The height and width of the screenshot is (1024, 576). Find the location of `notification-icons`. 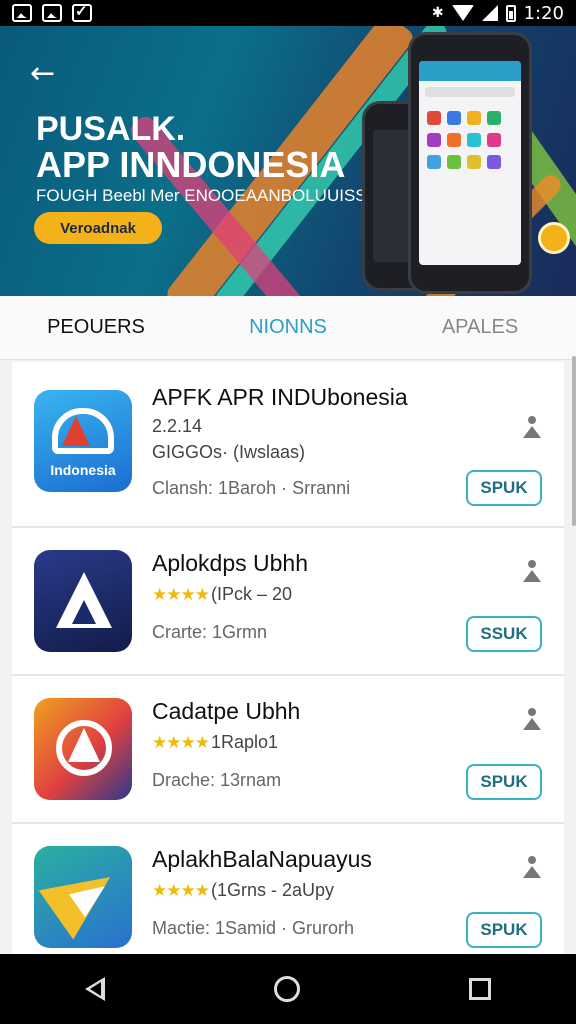

notification-icons is located at coordinates (52, 12).